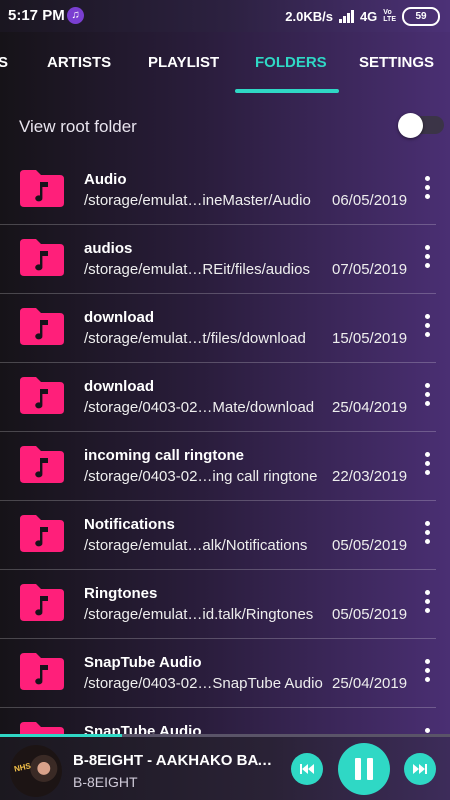 The height and width of the screenshot is (800, 450). What do you see at coordinates (121, 593) in the screenshot?
I see `folder-name: Ringtones` at bounding box center [121, 593].